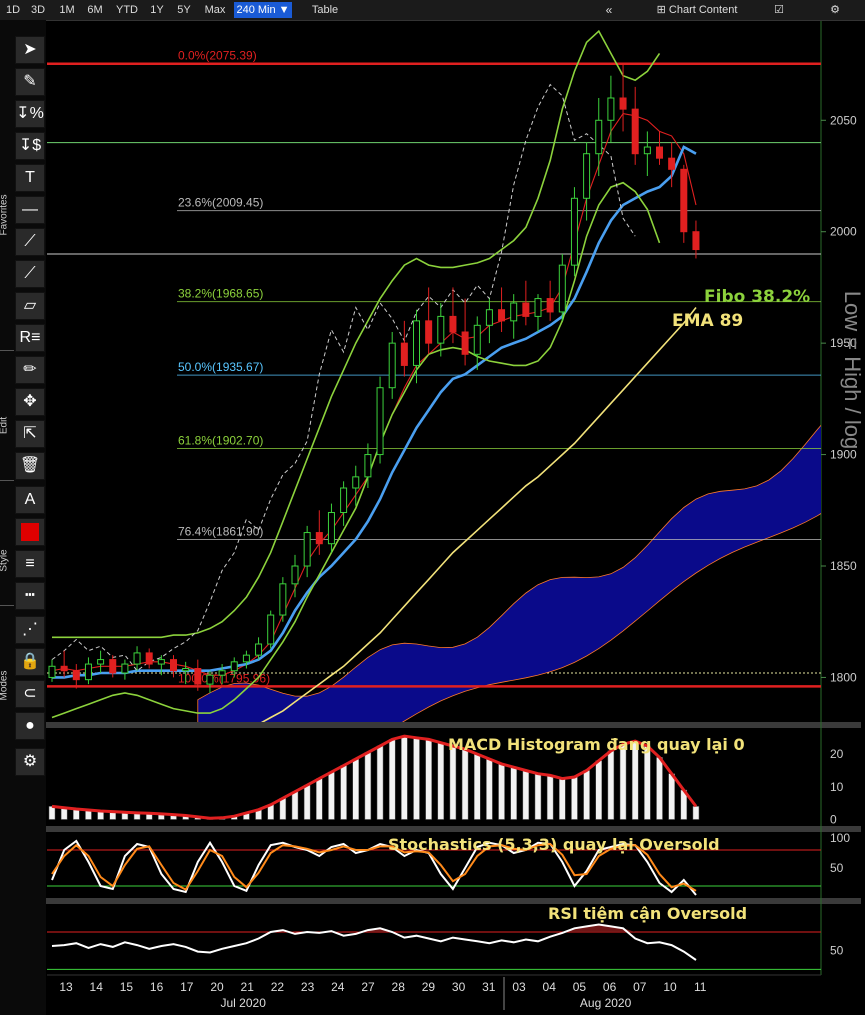 This screenshot has height=1015, width=865. What do you see at coordinates (30, 694) in the screenshot?
I see `magnet-mode-tool: ⊂` at bounding box center [30, 694].